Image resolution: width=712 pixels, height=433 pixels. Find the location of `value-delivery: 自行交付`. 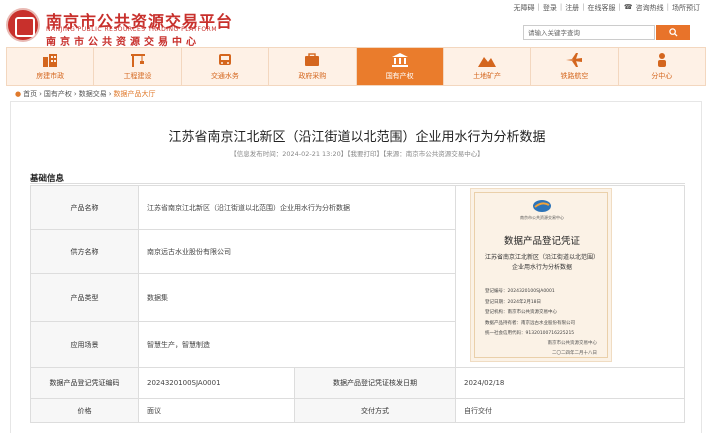

value-delivery: 自行交付 is located at coordinates (570, 410).